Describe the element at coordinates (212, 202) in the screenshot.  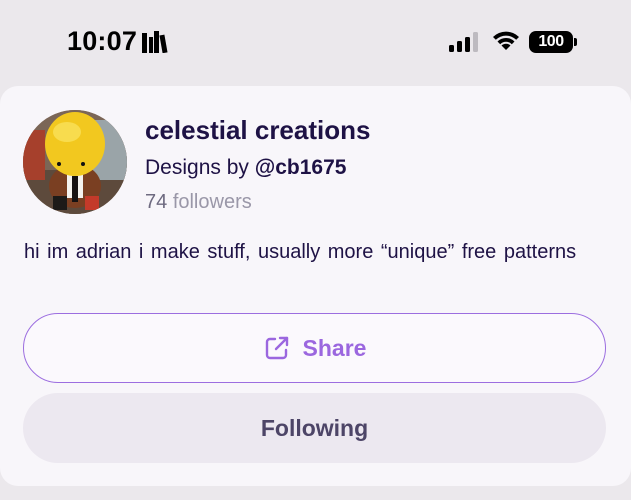
I see `followers-label: followers` at that location.